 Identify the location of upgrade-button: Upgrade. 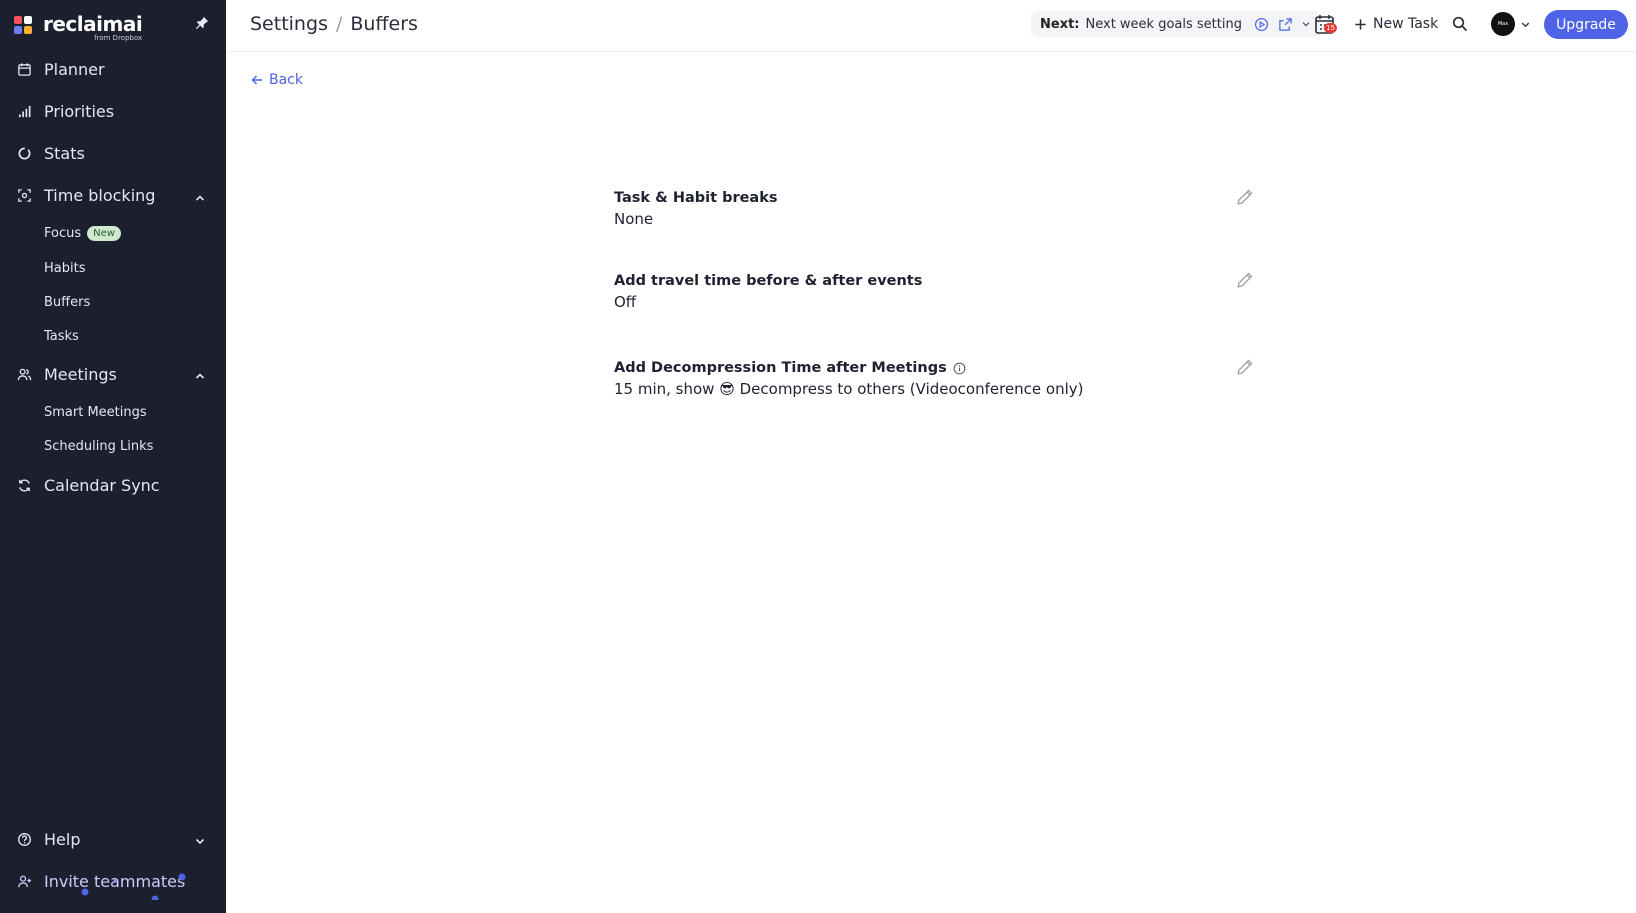
(1586, 24).